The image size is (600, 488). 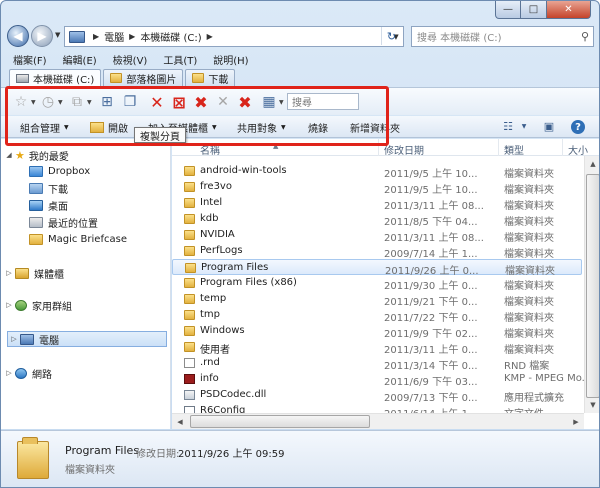 What do you see at coordinates (36, 222) in the screenshot?
I see `recent-places-icon` at bounding box center [36, 222].